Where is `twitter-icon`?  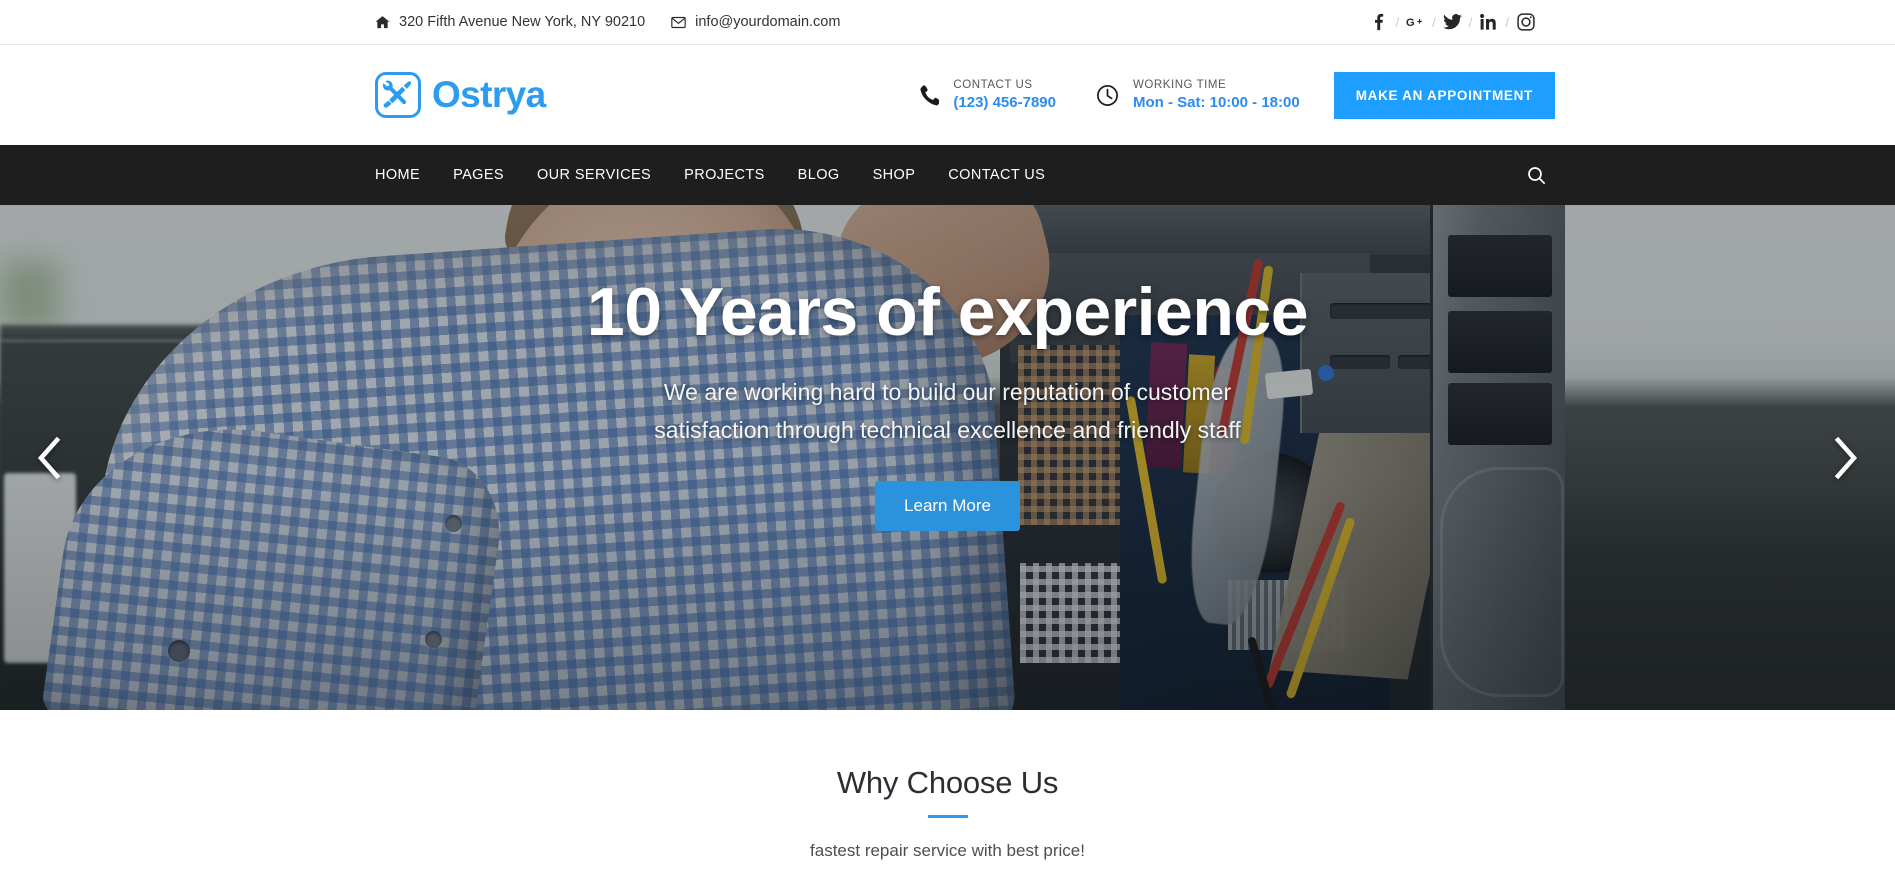 twitter-icon is located at coordinates (1452, 22).